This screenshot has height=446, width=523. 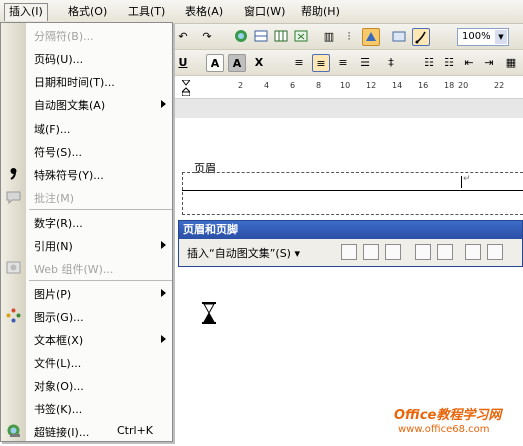 I want to click on ruler-number: 4, so click(x=267, y=85).